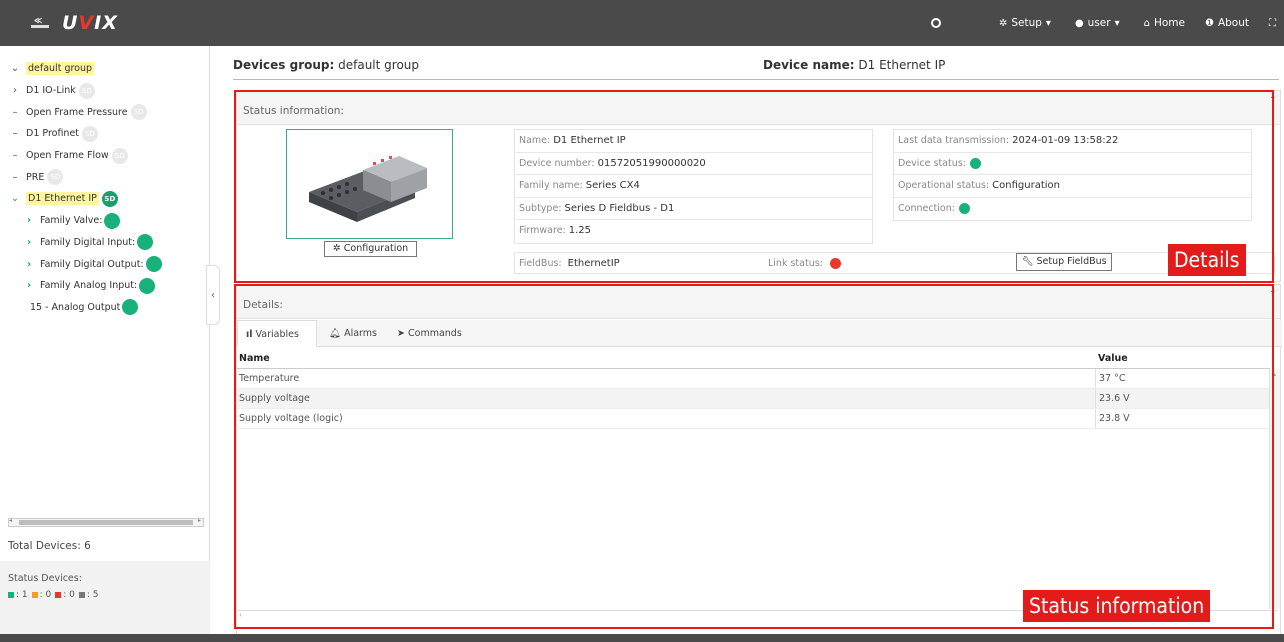  I want to click on tree-child-label: Family Digital Input:, so click(88, 242).